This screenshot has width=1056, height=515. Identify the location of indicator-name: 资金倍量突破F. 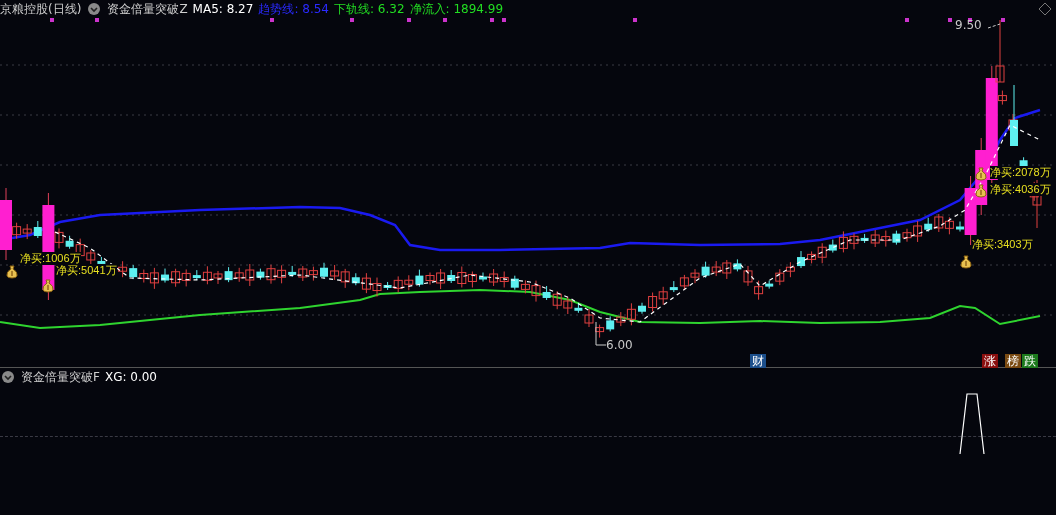
(60, 377).